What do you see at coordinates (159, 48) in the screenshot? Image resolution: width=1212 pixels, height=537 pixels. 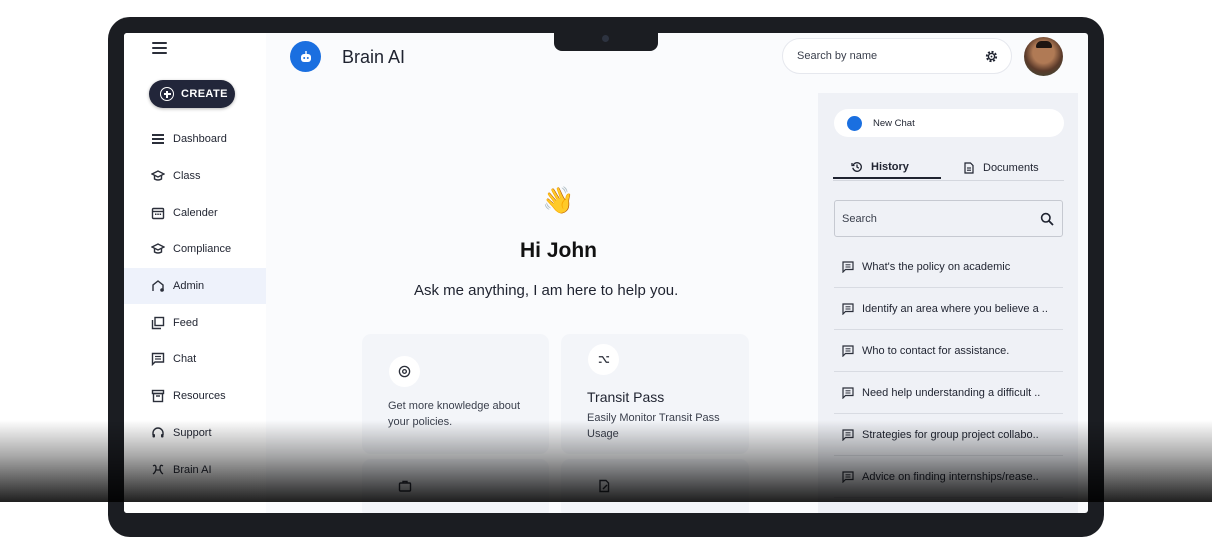 I see `menu-icon` at bounding box center [159, 48].